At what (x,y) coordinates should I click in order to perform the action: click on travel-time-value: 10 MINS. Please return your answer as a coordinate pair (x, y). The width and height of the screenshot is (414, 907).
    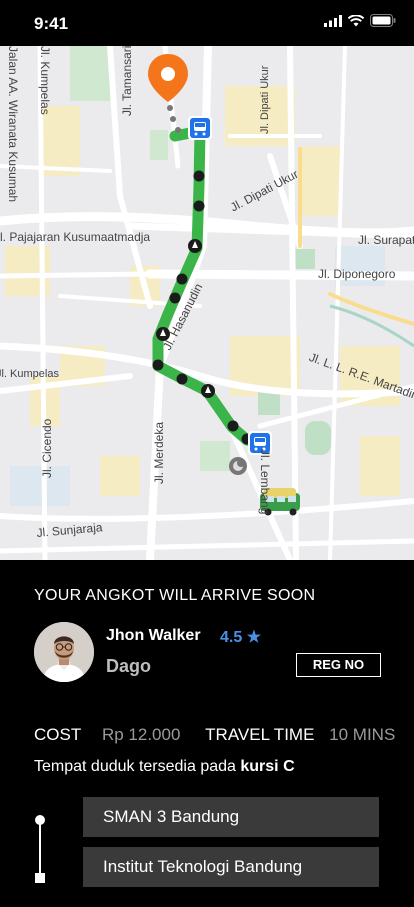
    Looking at the image, I should click on (362, 734).